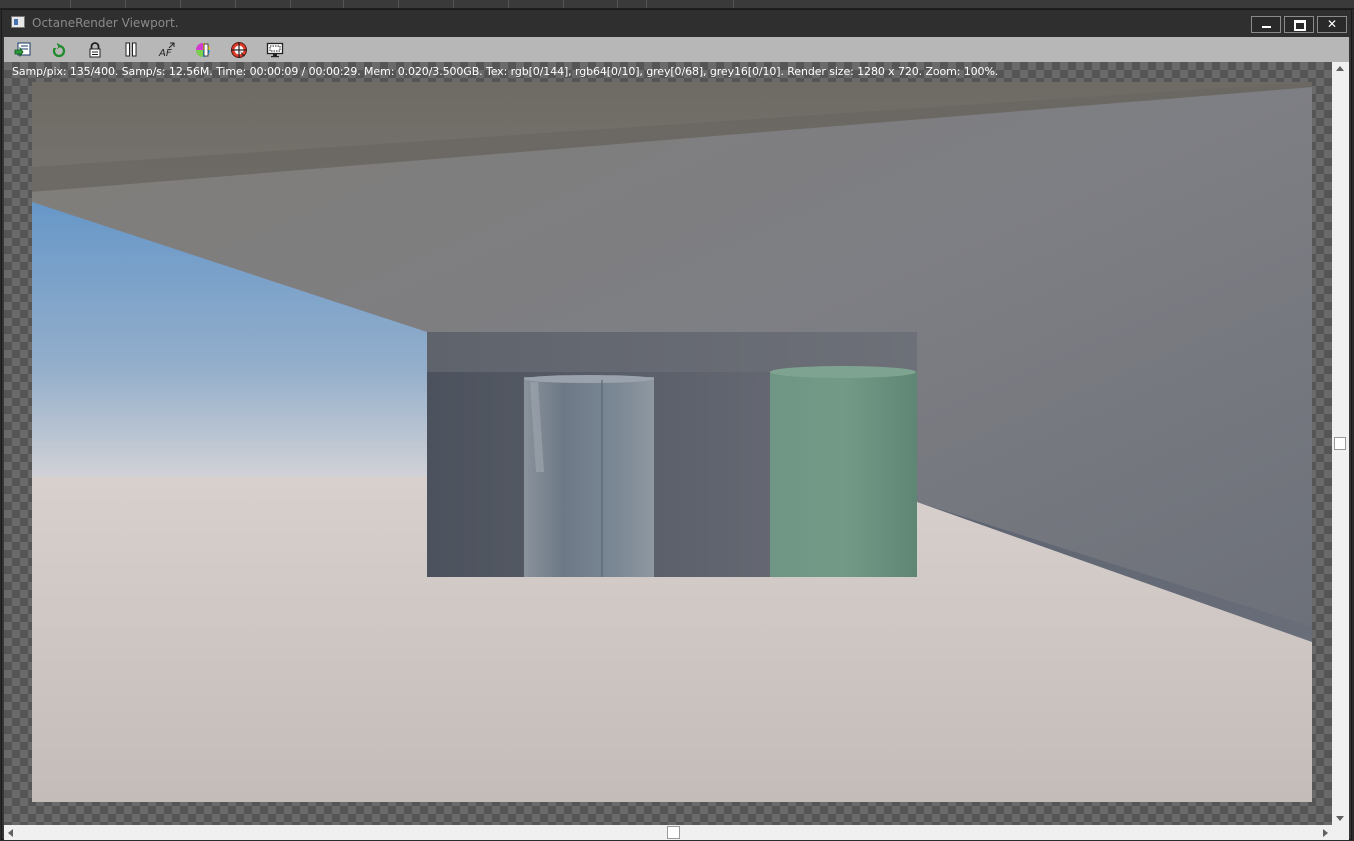 This screenshot has height=841, width=1354. I want to click on pause-render-button, so click(131, 49).